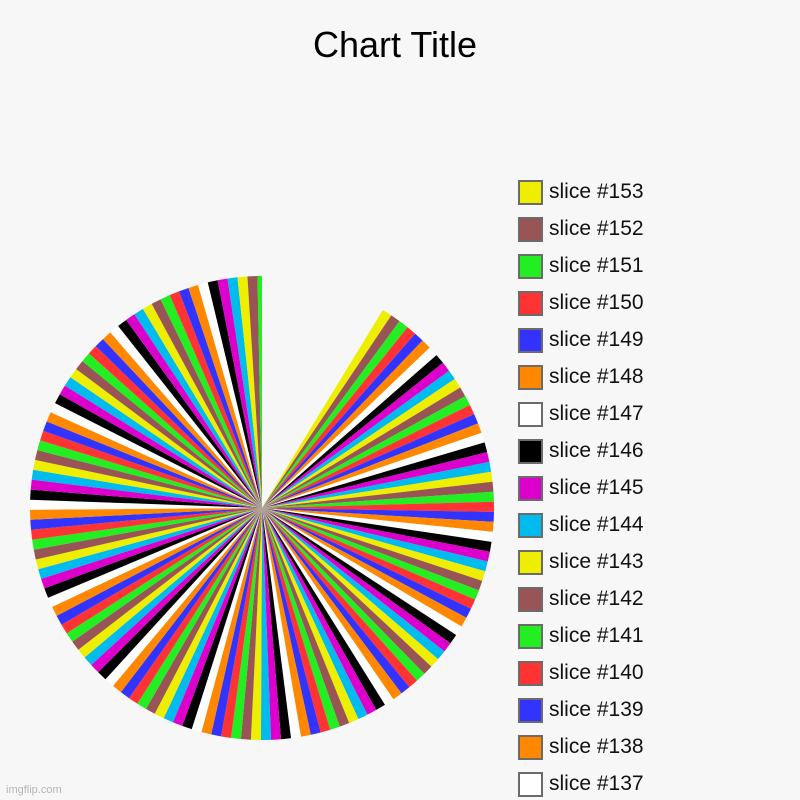 The width and height of the screenshot is (800, 800). What do you see at coordinates (596, 746) in the screenshot?
I see `legend-label: slice #138` at bounding box center [596, 746].